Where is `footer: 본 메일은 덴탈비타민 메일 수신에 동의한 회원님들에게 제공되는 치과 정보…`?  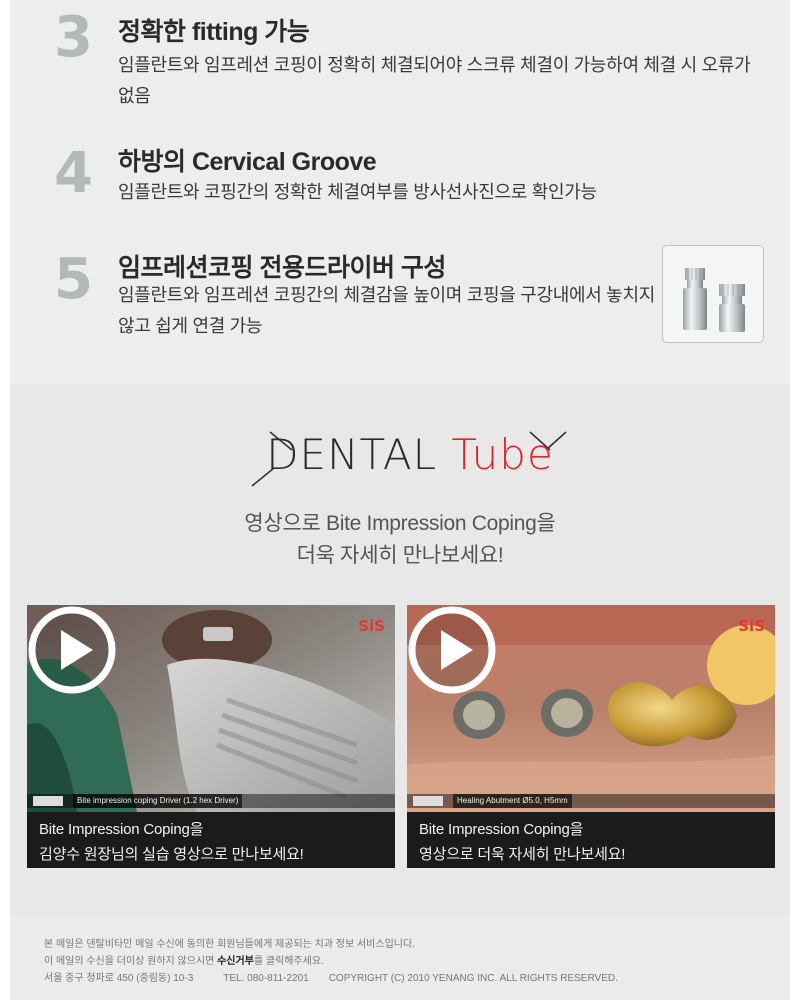 footer: 본 메일은 덴탈비타민 메일 수신에 동의한 회원님들에게 제공되는 치과 정보… is located at coordinates (400, 957).